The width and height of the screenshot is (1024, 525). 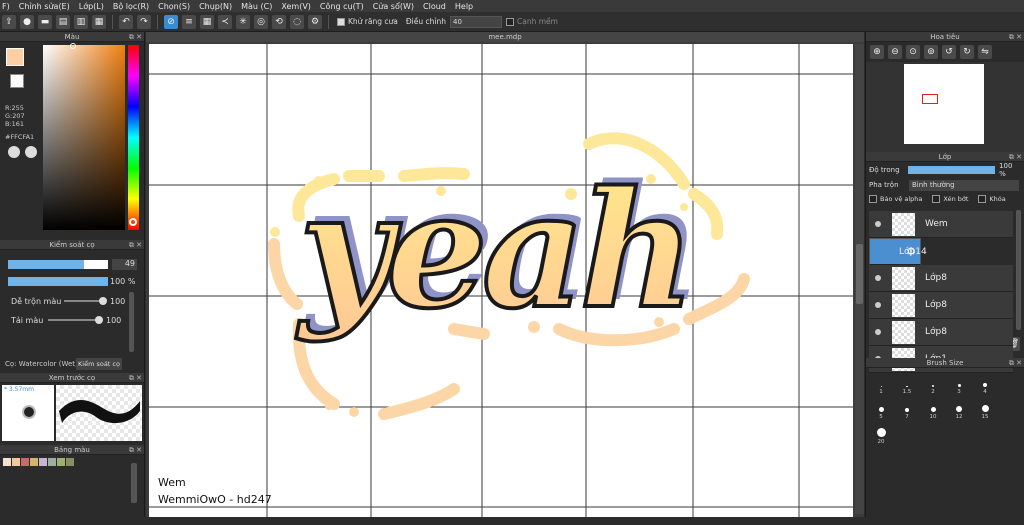 I want to click on brush-size-cell: 4, so click(x=985, y=382).